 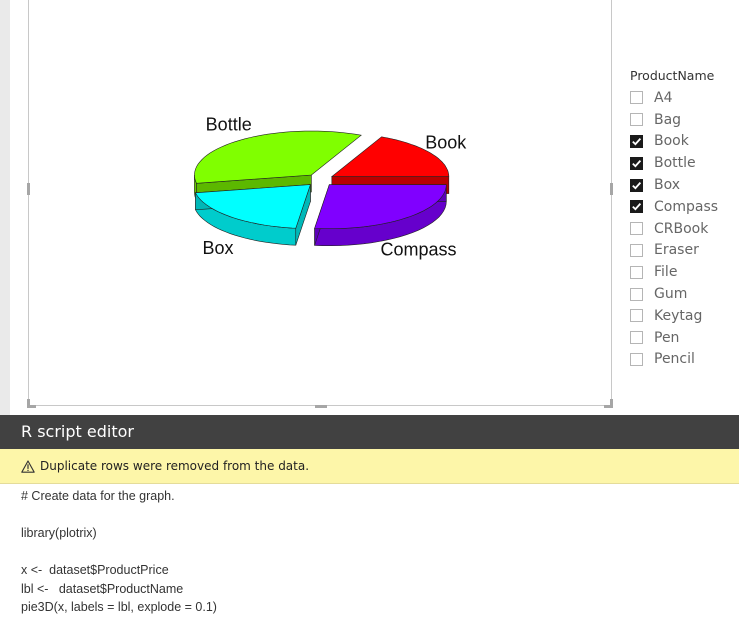 What do you see at coordinates (5, 207) in the screenshot?
I see `canvas-margin` at bounding box center [5, 207].